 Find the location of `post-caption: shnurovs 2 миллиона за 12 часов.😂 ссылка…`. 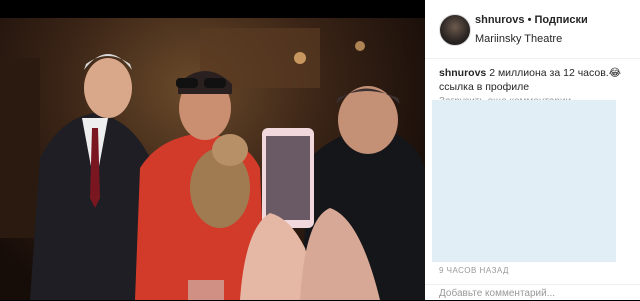

post-caption: shnurovs 2 миллиона за 12 часов.😂 ссылка… is located at coordinates (536, 80).